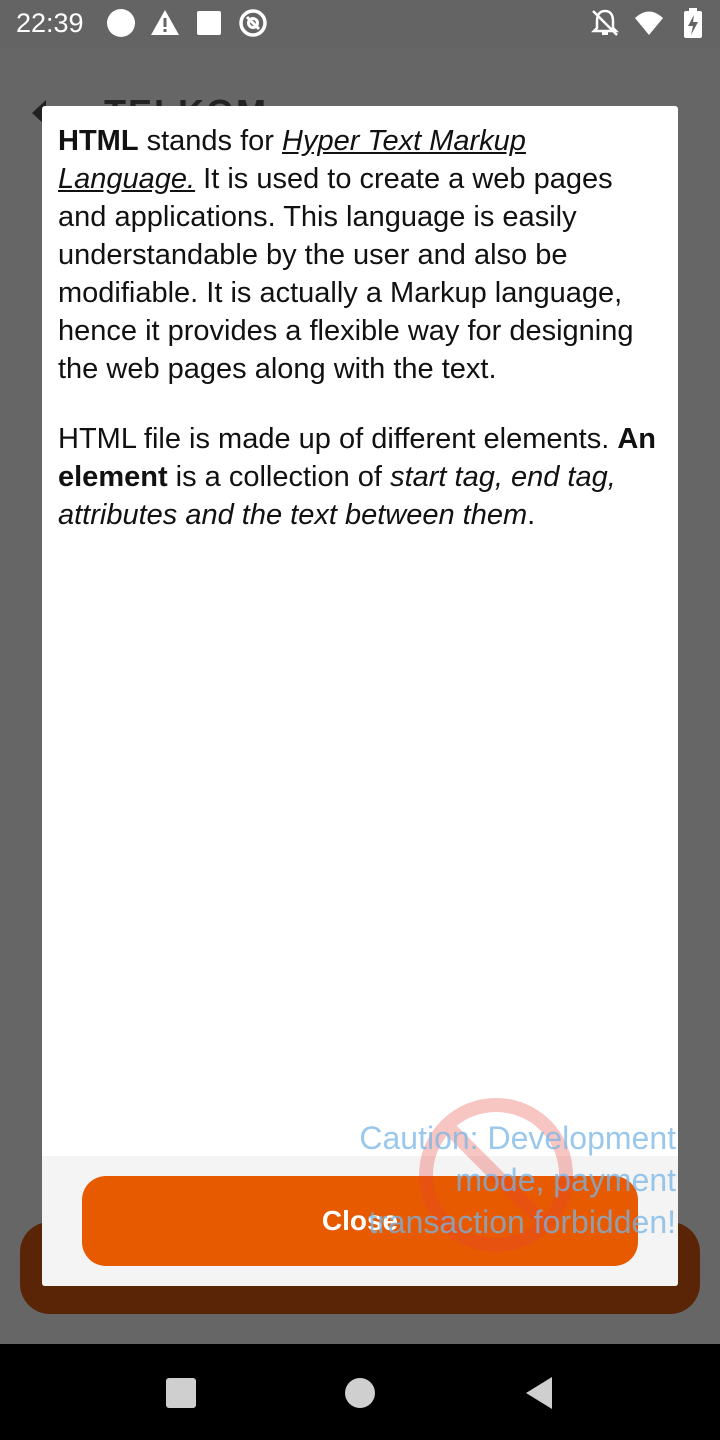 The image size is (720, 1440). What do you see at coordinates (121, 23) in the screenshot?
I see `circle-icon` at bounding box center [121, 23].